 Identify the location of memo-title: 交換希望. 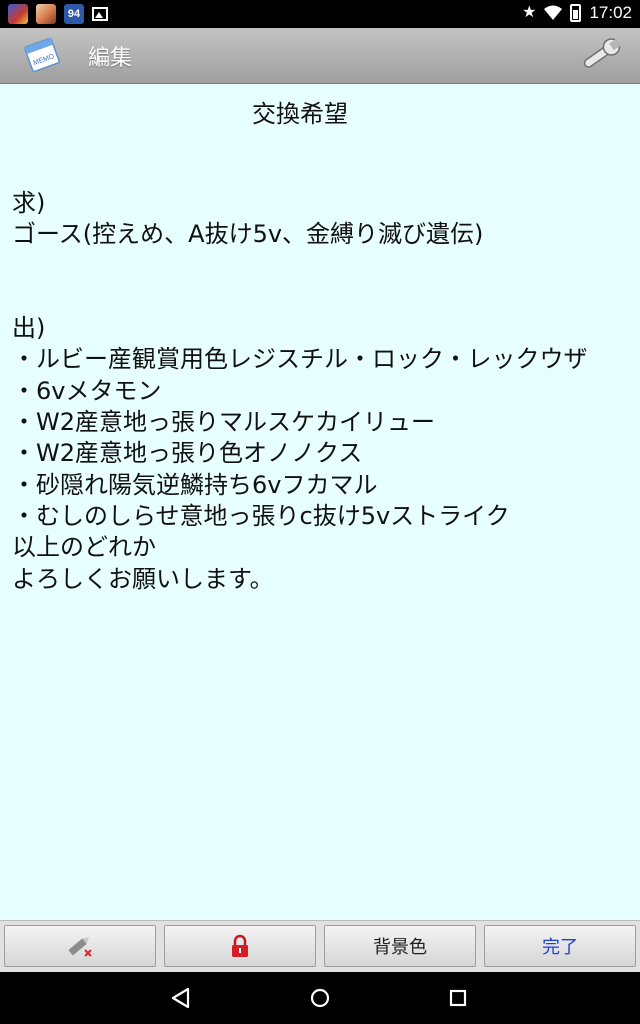
(300, 111).